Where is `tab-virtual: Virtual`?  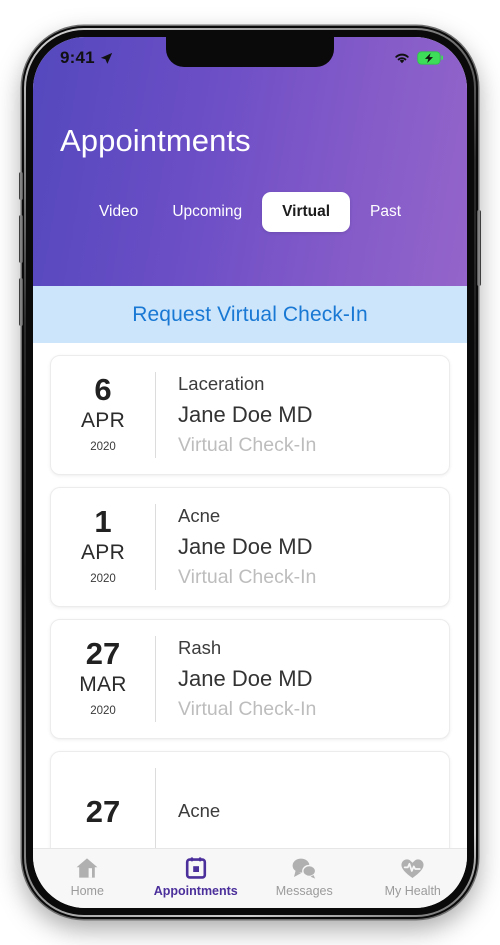 tab-virtual: Virtual is located at coordinates (306, 212).